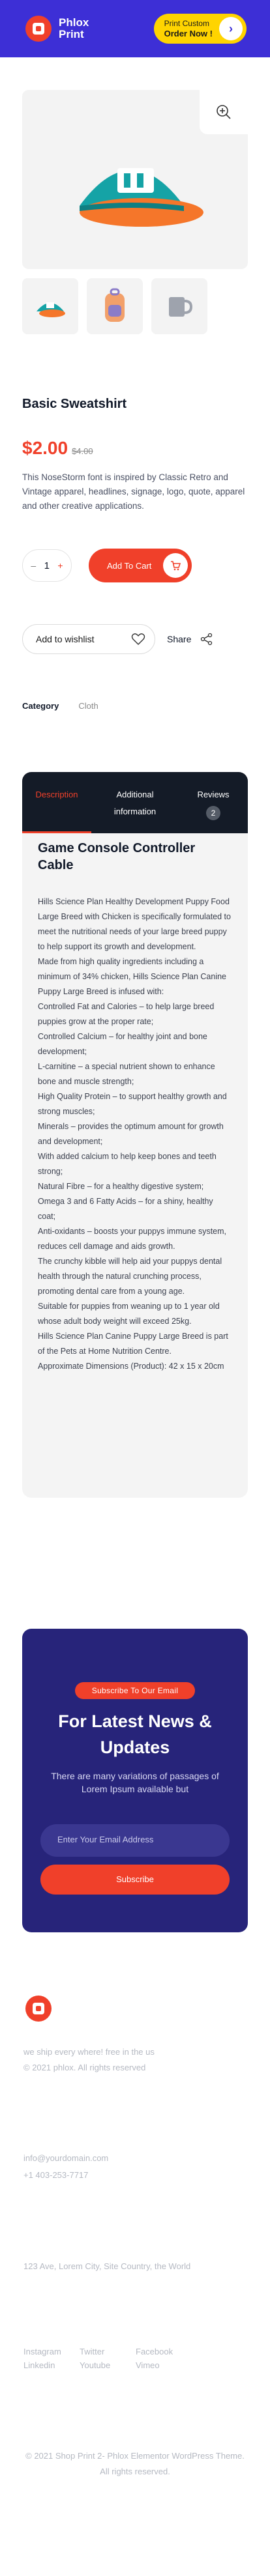 The width and height of the screenshot is (270, 2576). I want to click on quantity-decrease-button: –, so click(33, 565).